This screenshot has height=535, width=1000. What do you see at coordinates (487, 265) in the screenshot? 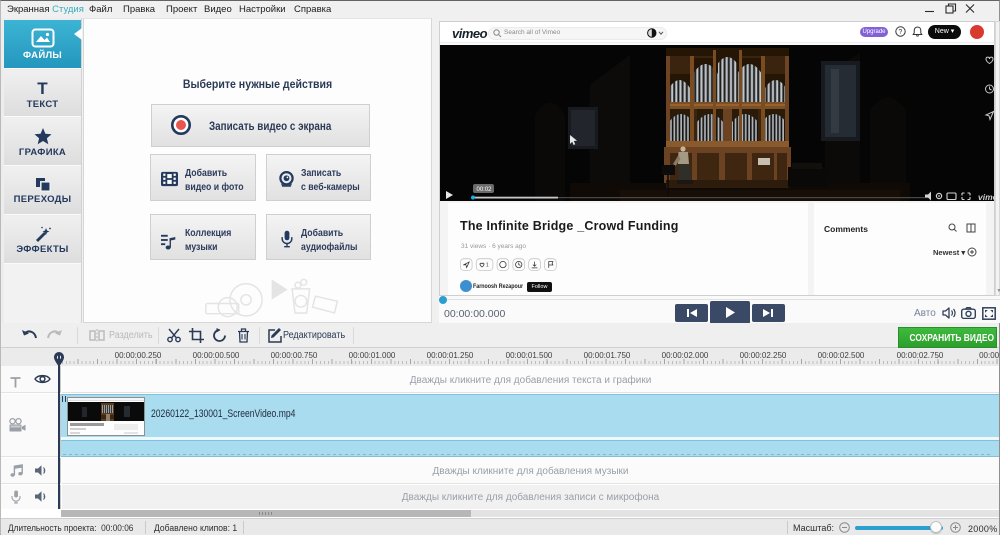
I see `svg-text: 1` at bounding box center [487, 265].